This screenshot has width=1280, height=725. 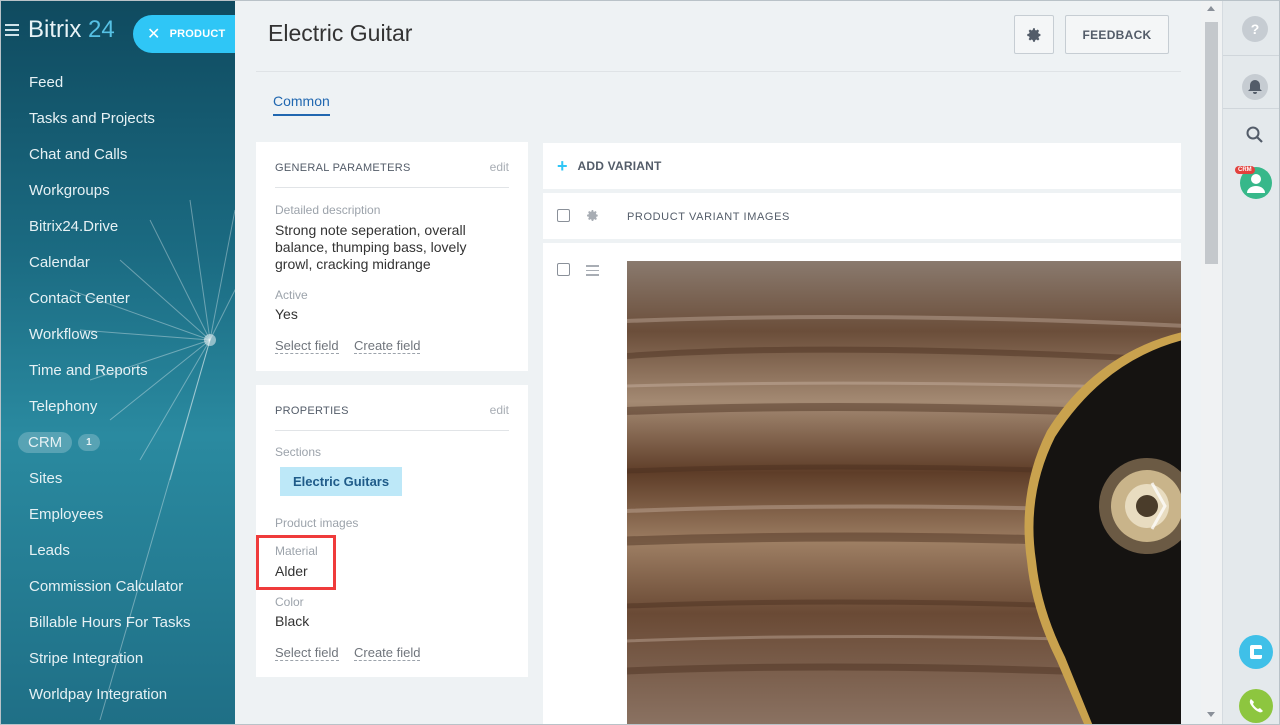 I want to click on settings-button, so click(x=1034, y=34).